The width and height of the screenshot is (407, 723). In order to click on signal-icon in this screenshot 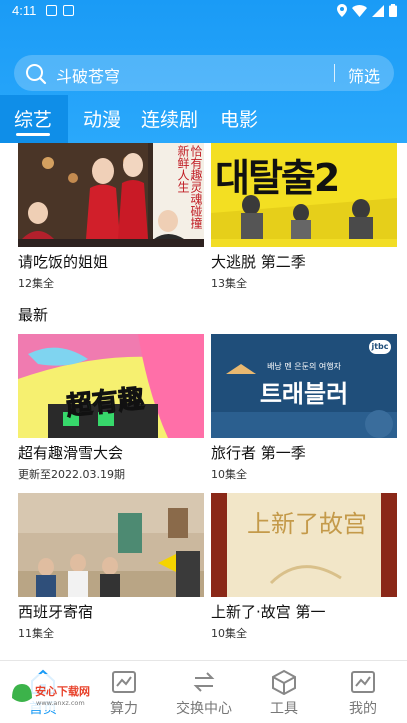, I will do `click(378, 10)`.